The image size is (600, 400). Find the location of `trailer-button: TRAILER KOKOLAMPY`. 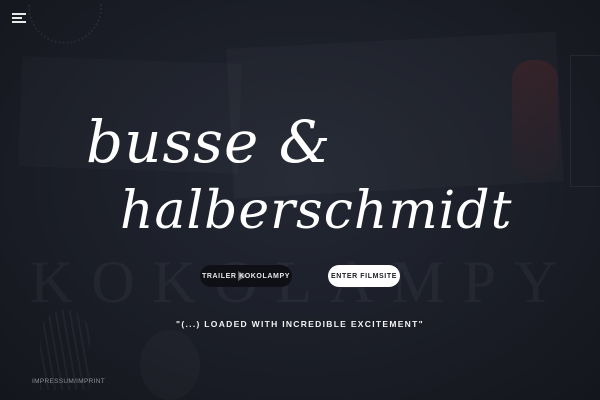

trailer-button: TRAILER KOKOLAMPY is located at coordinates (246, 276).